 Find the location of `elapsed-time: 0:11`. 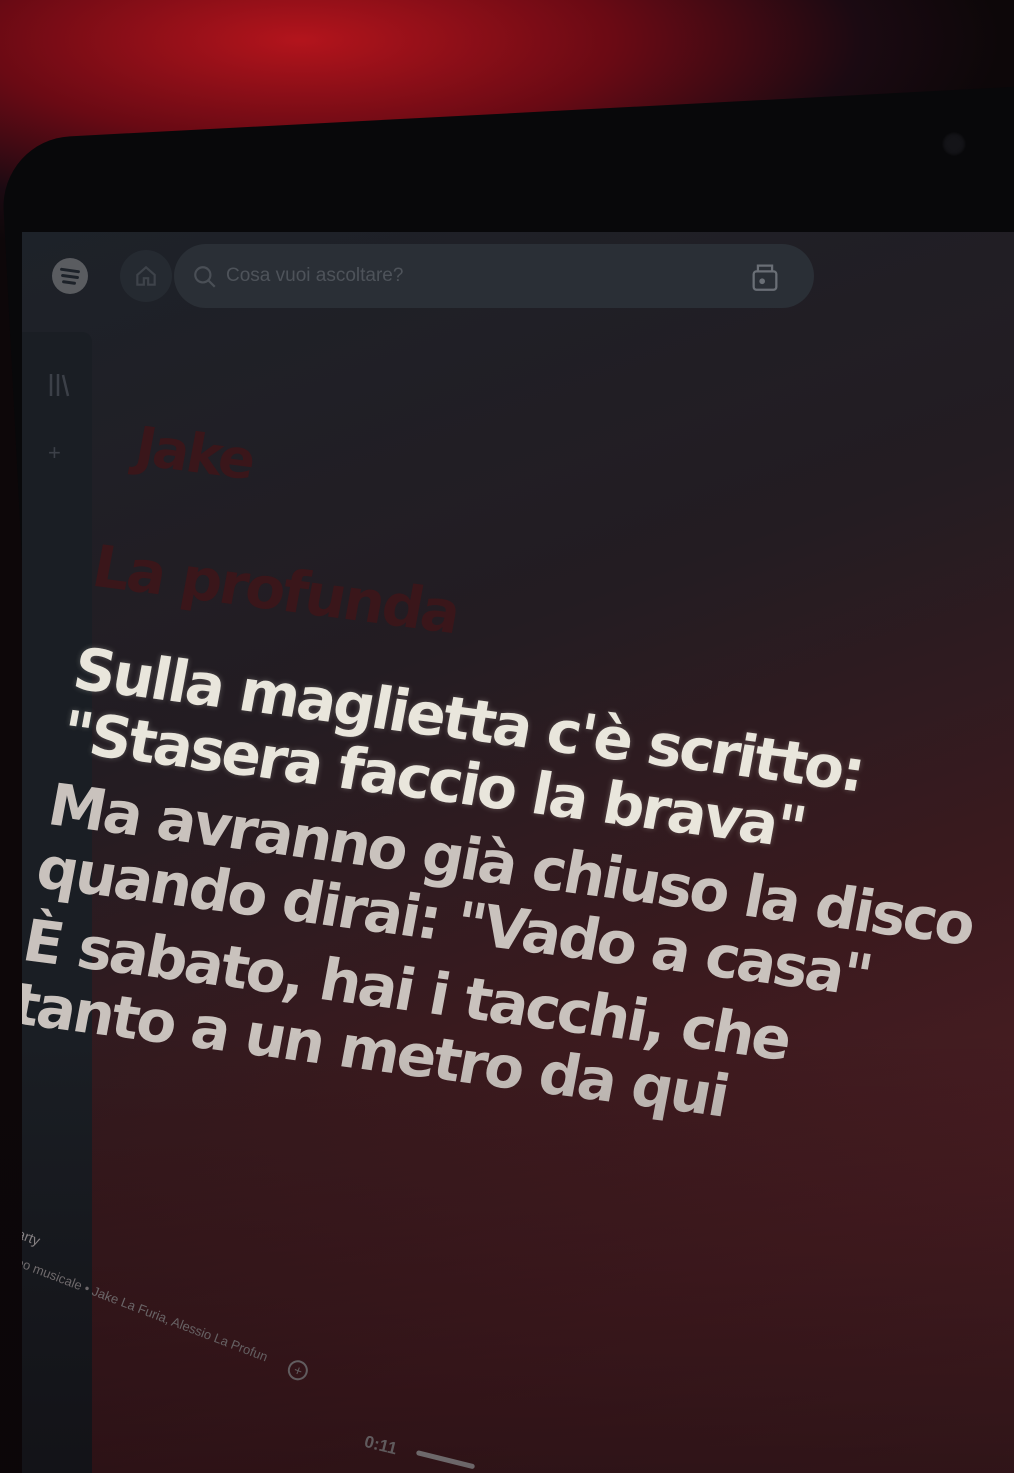

elapsed-time: 0:11 is located at coordinates (381, 1445).